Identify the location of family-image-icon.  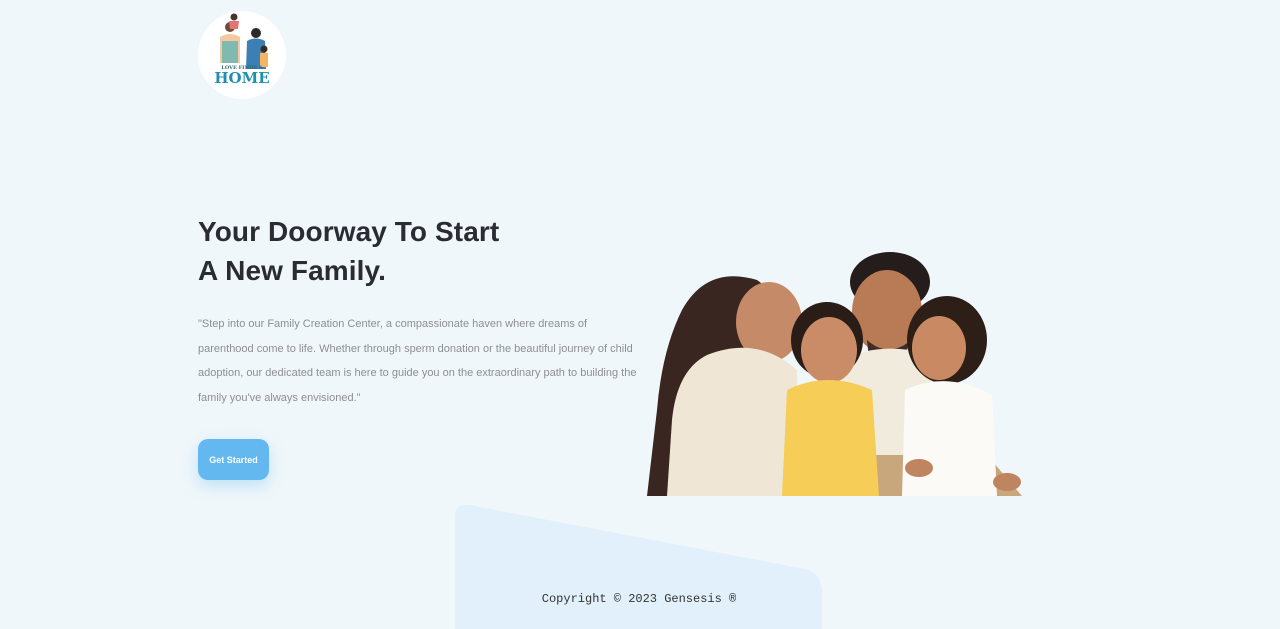
(834, 374).